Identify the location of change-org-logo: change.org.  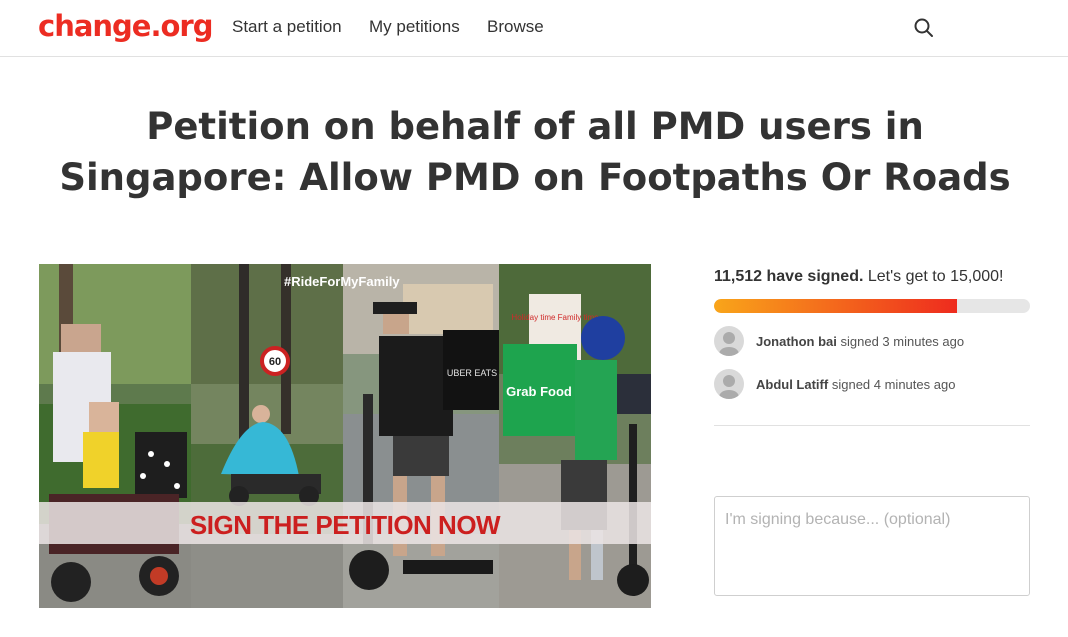
(125, 26).